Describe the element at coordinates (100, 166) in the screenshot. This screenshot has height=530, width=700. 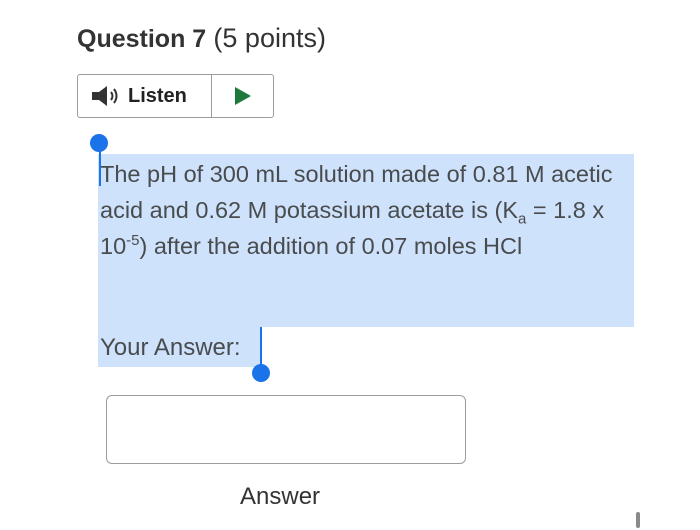
I see `selection-start-line` at that location.